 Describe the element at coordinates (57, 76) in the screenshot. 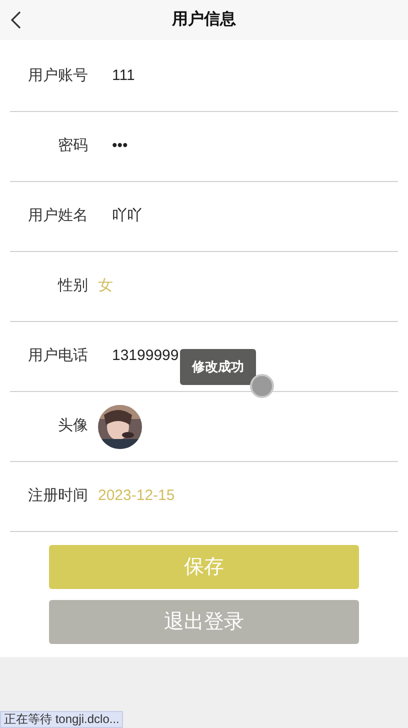

I see `field-label: 用户账号` at that location.